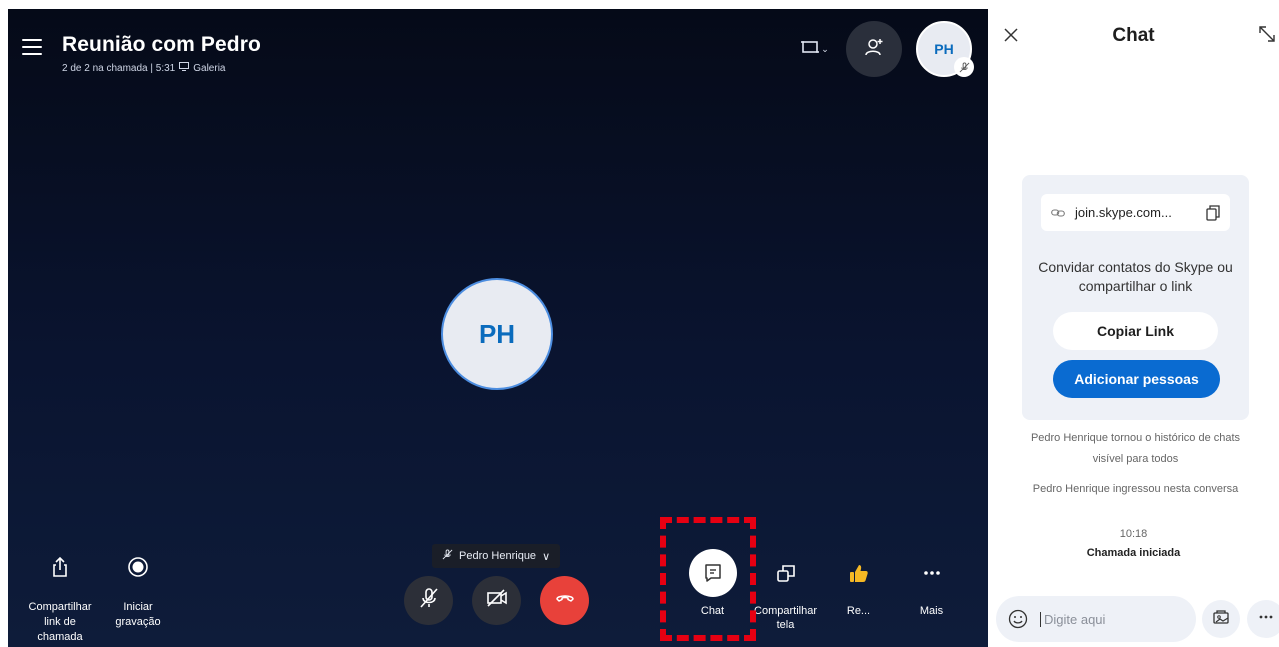  I want to click on add-person-icon, so click(874, 49).